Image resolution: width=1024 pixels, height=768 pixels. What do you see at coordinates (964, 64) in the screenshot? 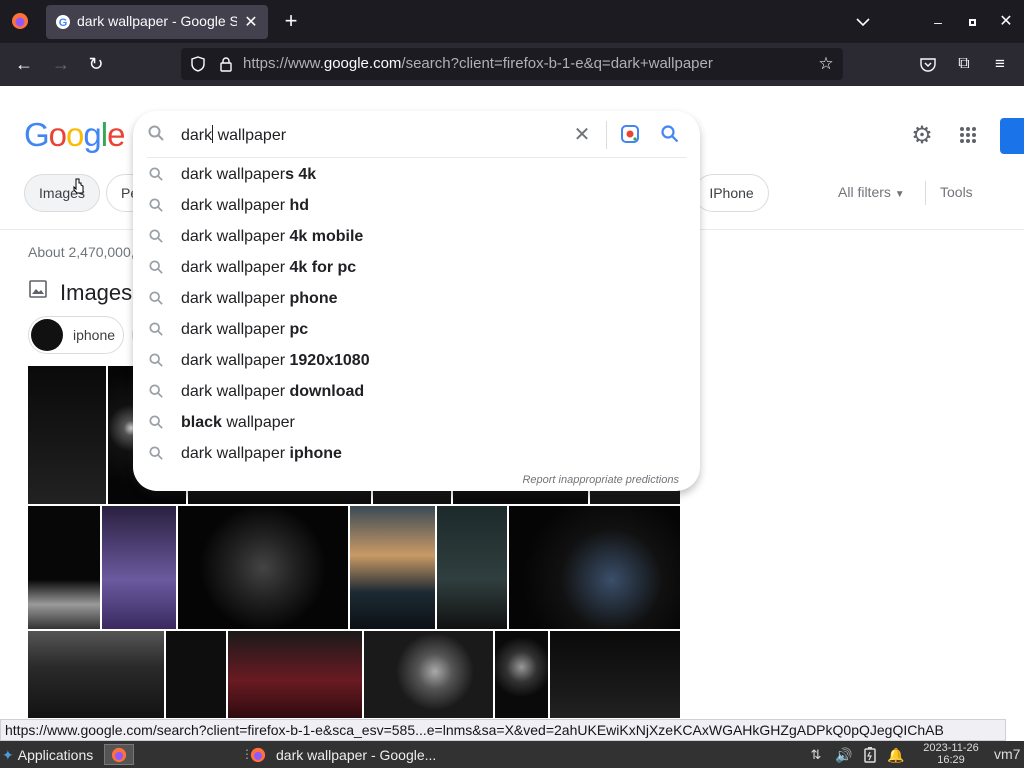
I see `extensions-icon: ⧉` at bounding box center [964, 64].